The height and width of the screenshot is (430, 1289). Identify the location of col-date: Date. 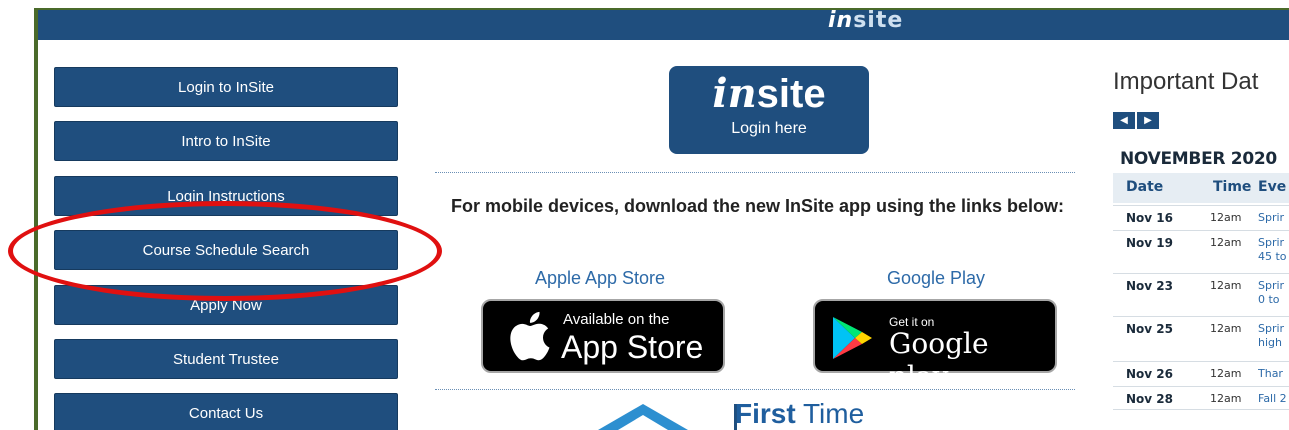
(1145, 187).